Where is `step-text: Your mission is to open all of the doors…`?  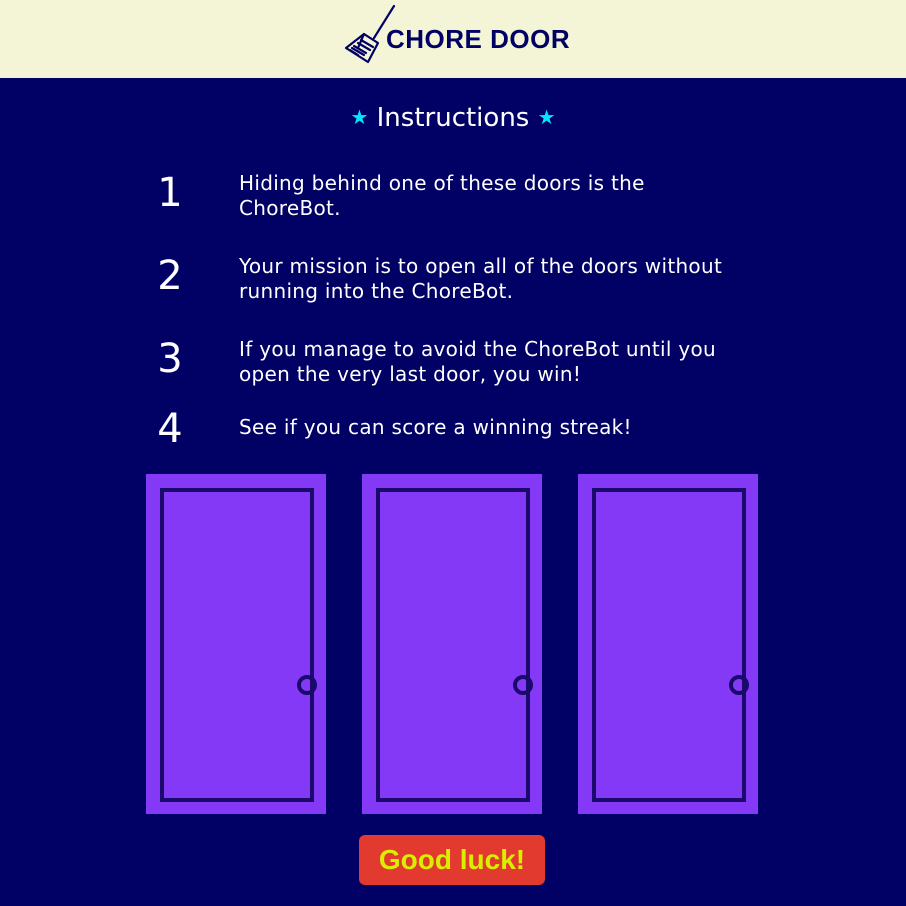 step-text: Your mission is to open all of the doors… is located at coordinates (481, 278).